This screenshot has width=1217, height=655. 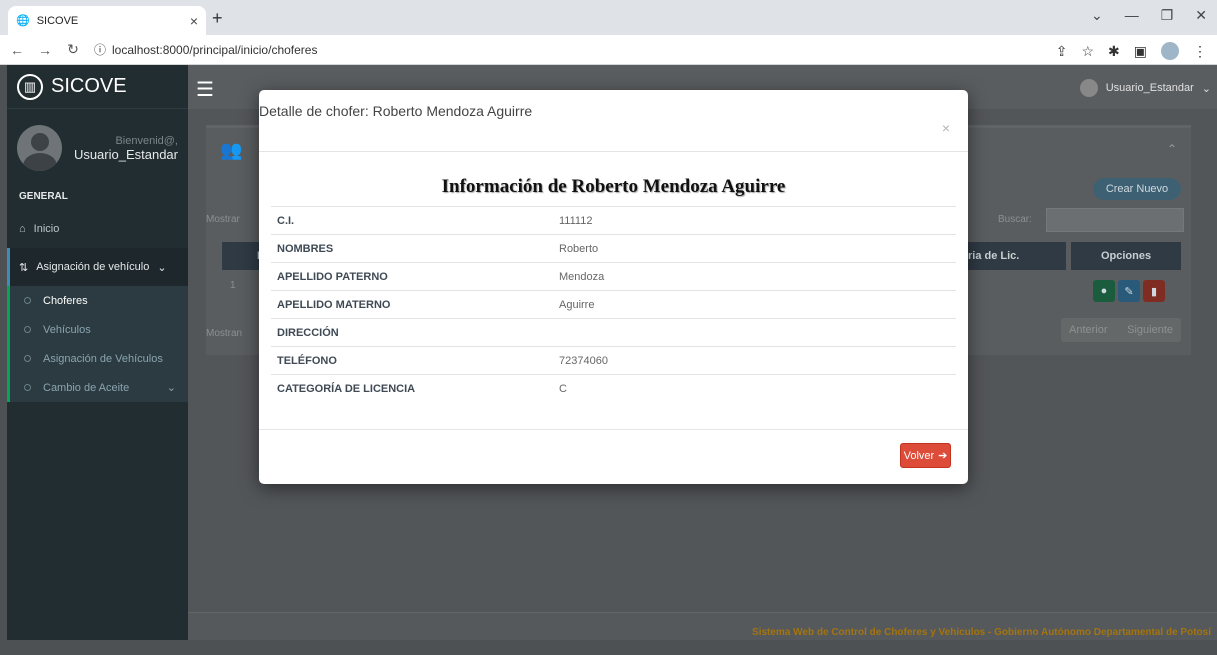 I want to click on sidebar-item-inicio: ⌂ Inicio, so click(x=97, y=229).